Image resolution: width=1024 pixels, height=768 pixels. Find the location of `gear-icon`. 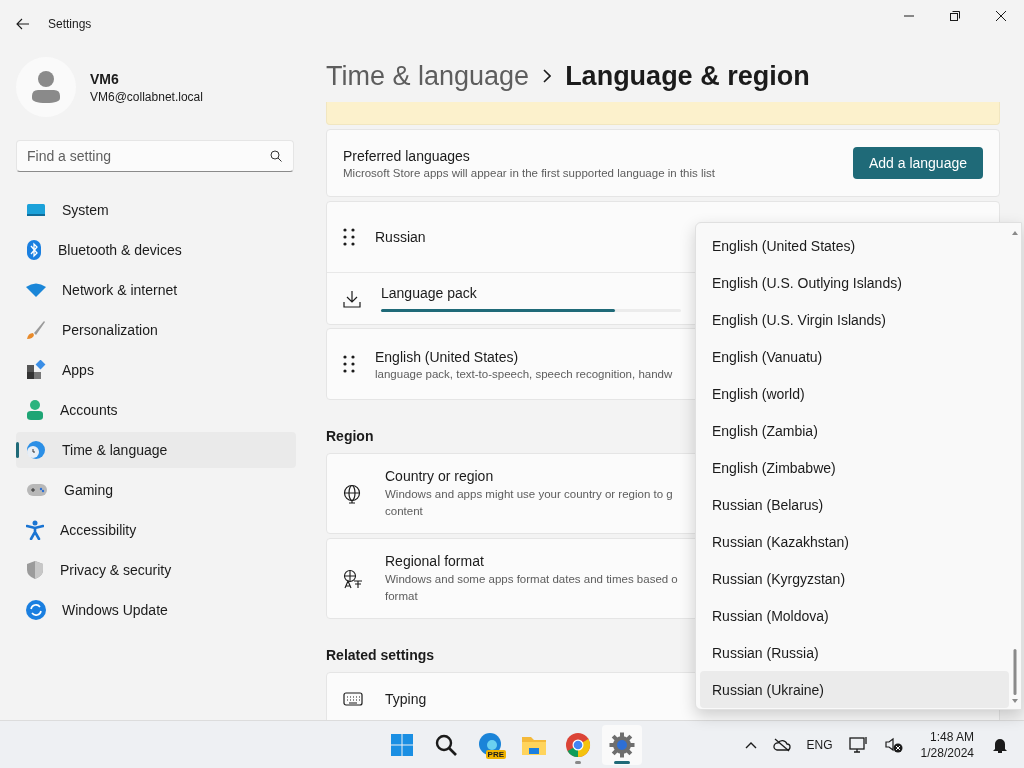

gear-icon is located at coordinates (622, 744).